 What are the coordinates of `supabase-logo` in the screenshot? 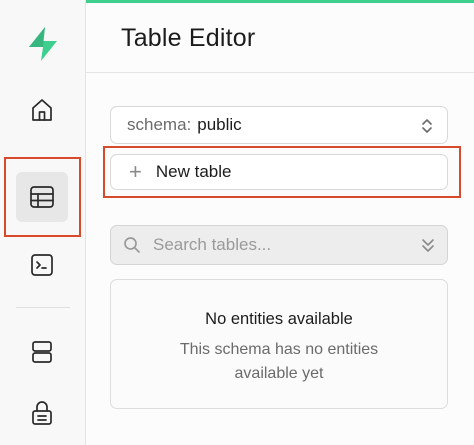 It's located at (43, 44).